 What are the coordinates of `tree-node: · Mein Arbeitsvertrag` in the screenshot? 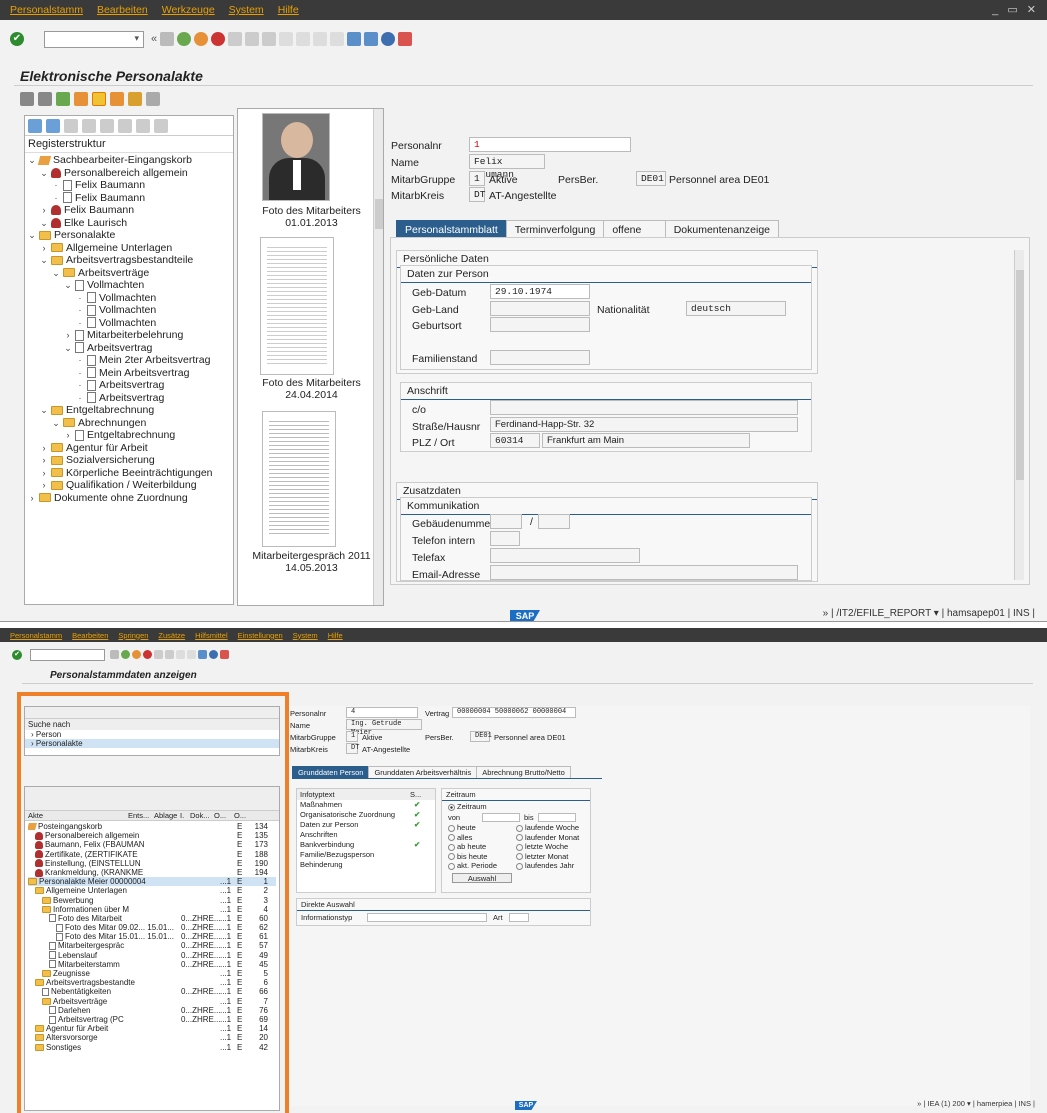 It's located at (129, 373).